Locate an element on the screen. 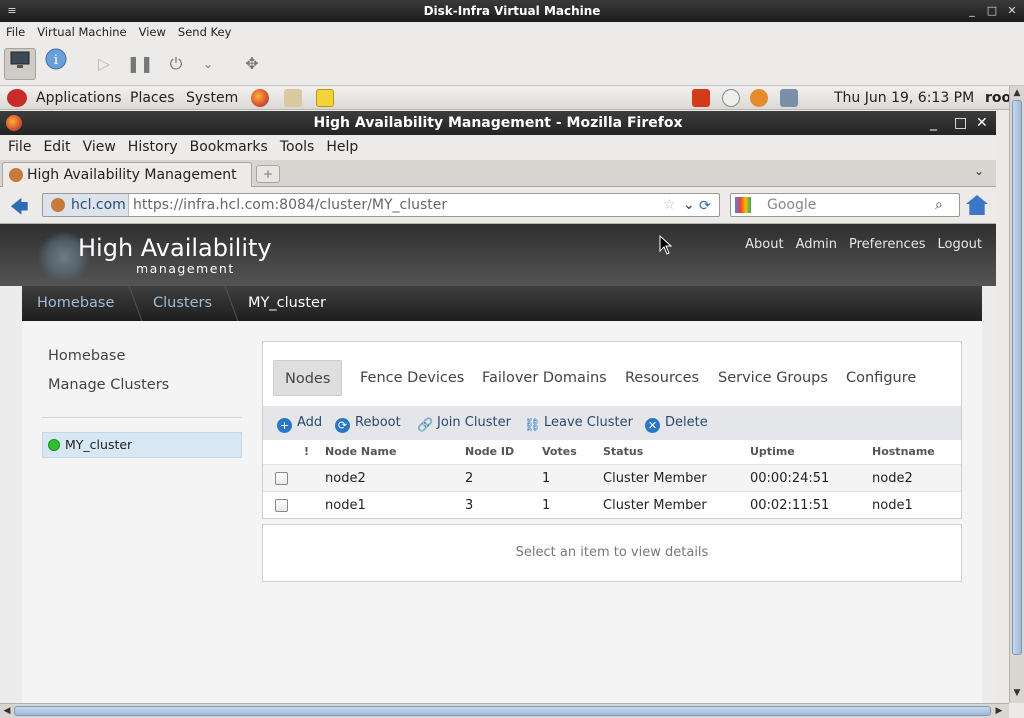  ff-menu-history: History is located at coordinates (153, 147).